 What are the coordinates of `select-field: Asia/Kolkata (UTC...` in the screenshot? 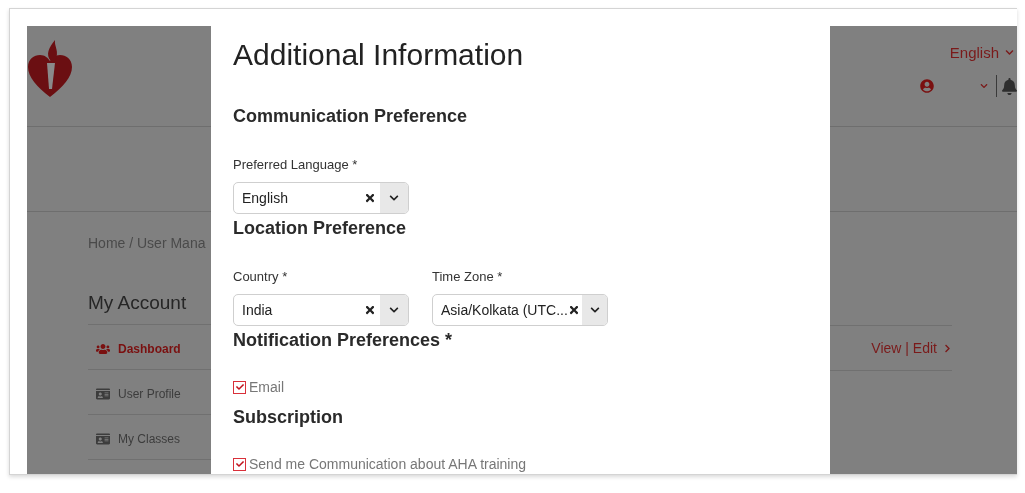 It's located at (520, 310).